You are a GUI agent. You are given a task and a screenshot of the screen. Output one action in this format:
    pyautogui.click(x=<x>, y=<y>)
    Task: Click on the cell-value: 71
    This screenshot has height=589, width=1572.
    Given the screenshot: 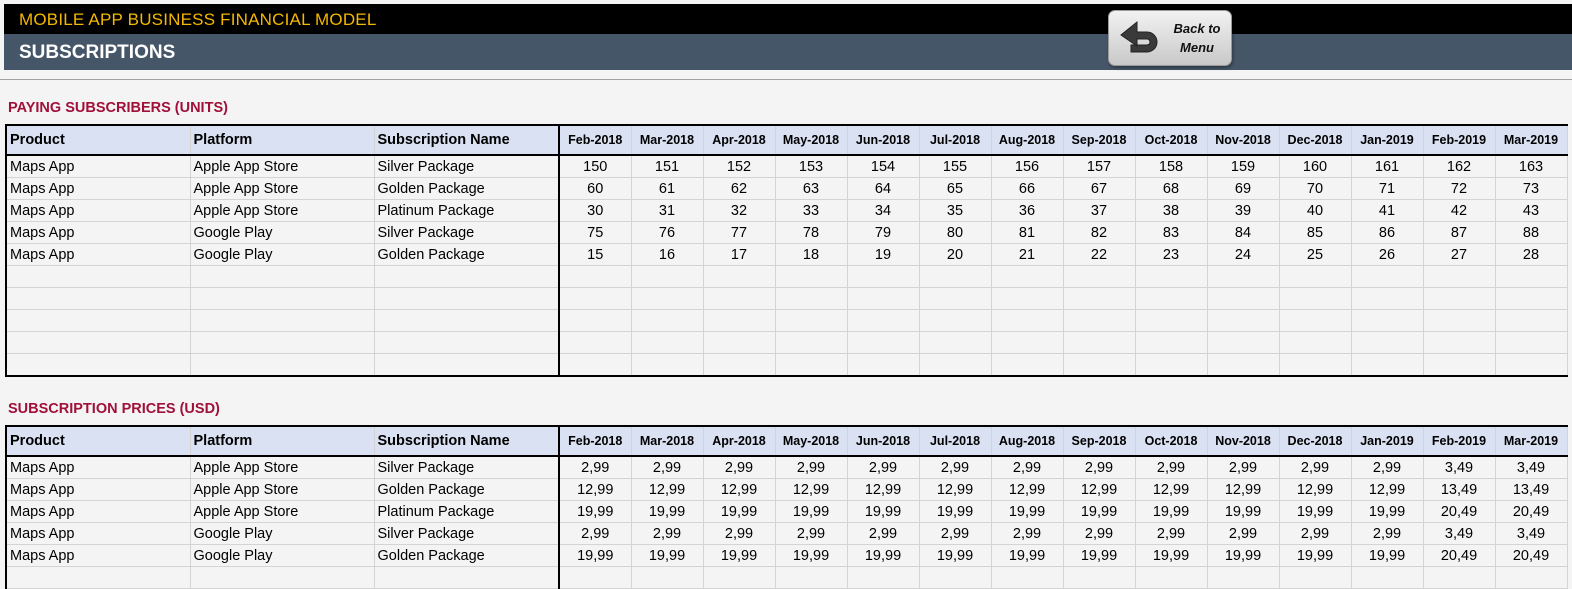 What is the action you would take?
    pyautogui.click(x=1387, y=188)
    